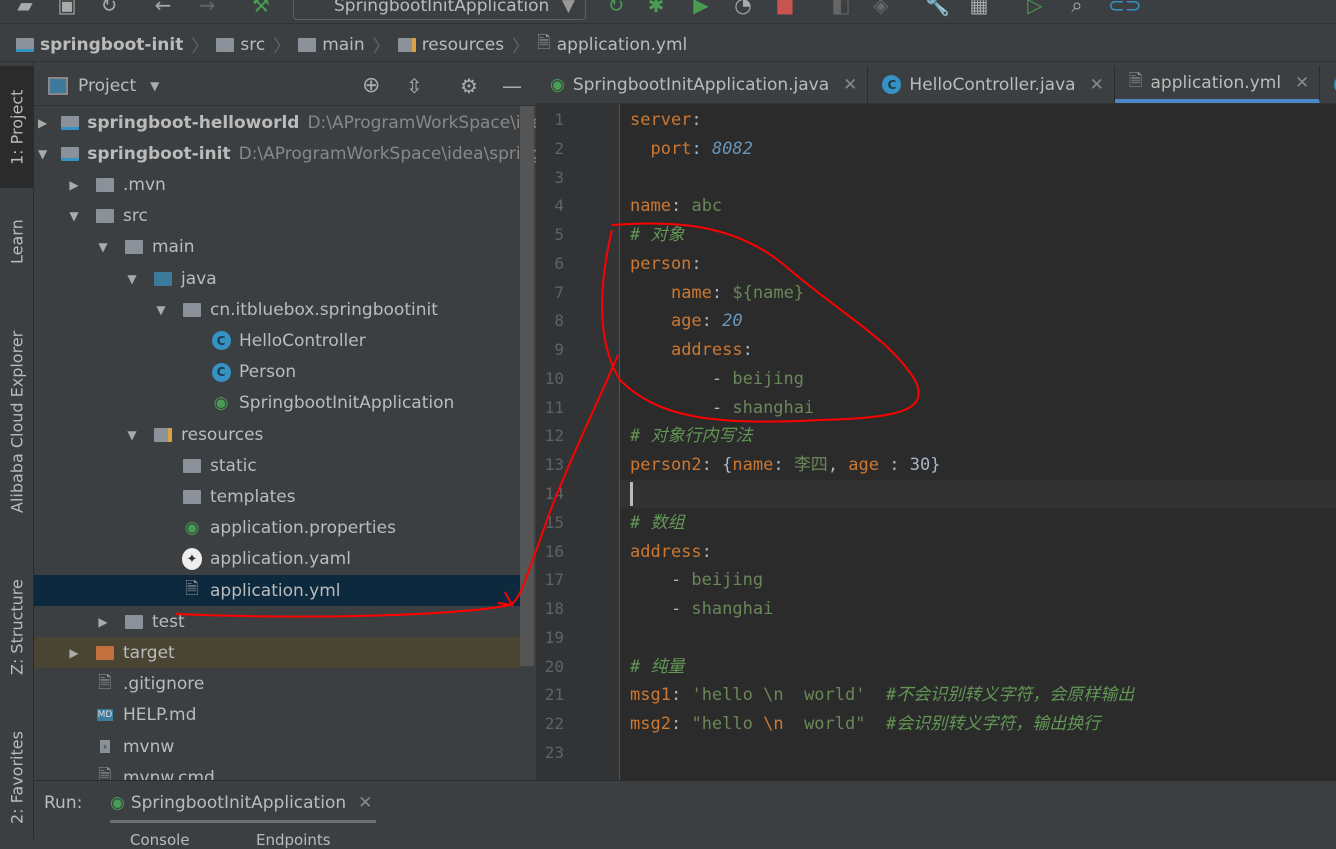 Image resolution: width=1336 pixels, height=849 pixels. I want to click on tree-item: C Person, so click(278, 372).